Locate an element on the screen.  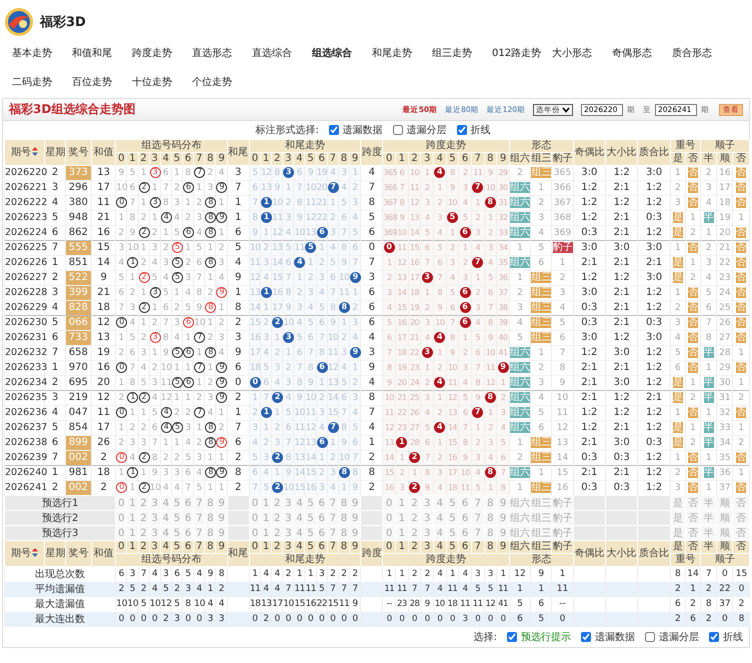
row-label: 最大连出数 is located at coordinates (60, 619).